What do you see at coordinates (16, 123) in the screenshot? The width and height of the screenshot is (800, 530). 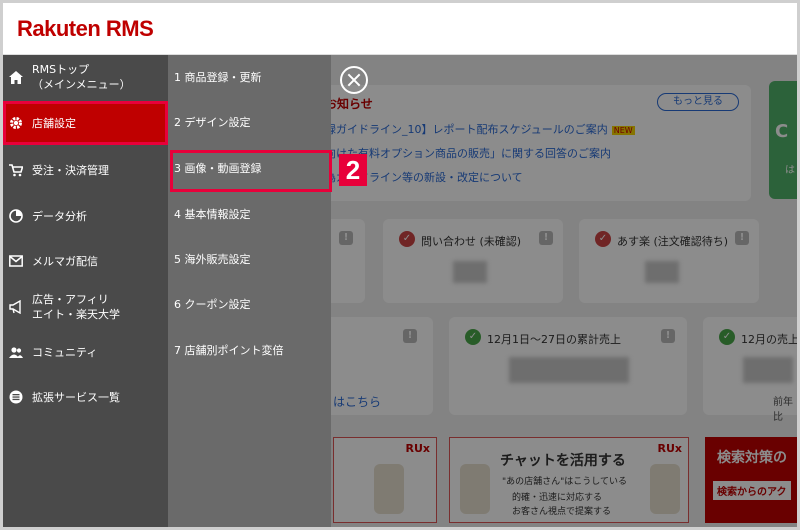 I see `gear-icon` at bounding box center [16, 123].